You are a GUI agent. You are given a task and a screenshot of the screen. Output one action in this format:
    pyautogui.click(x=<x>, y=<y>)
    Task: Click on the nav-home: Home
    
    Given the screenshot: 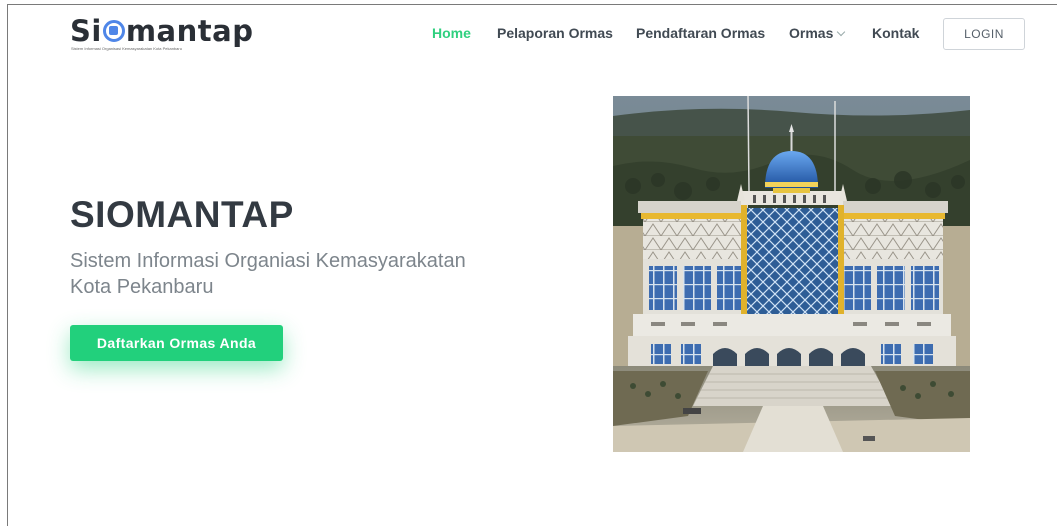 What is the action you would take?
    pyautogui.click(x=451, y=33)
    